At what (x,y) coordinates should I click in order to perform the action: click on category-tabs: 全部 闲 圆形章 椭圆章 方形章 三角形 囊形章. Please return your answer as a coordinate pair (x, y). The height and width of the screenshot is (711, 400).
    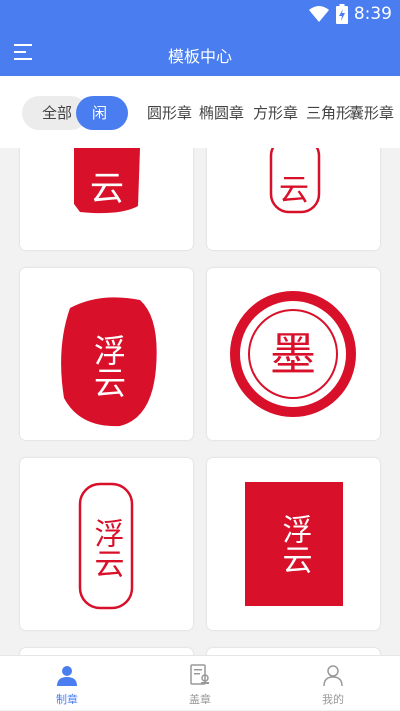
    Looking at the image, I should click on (200, 112).